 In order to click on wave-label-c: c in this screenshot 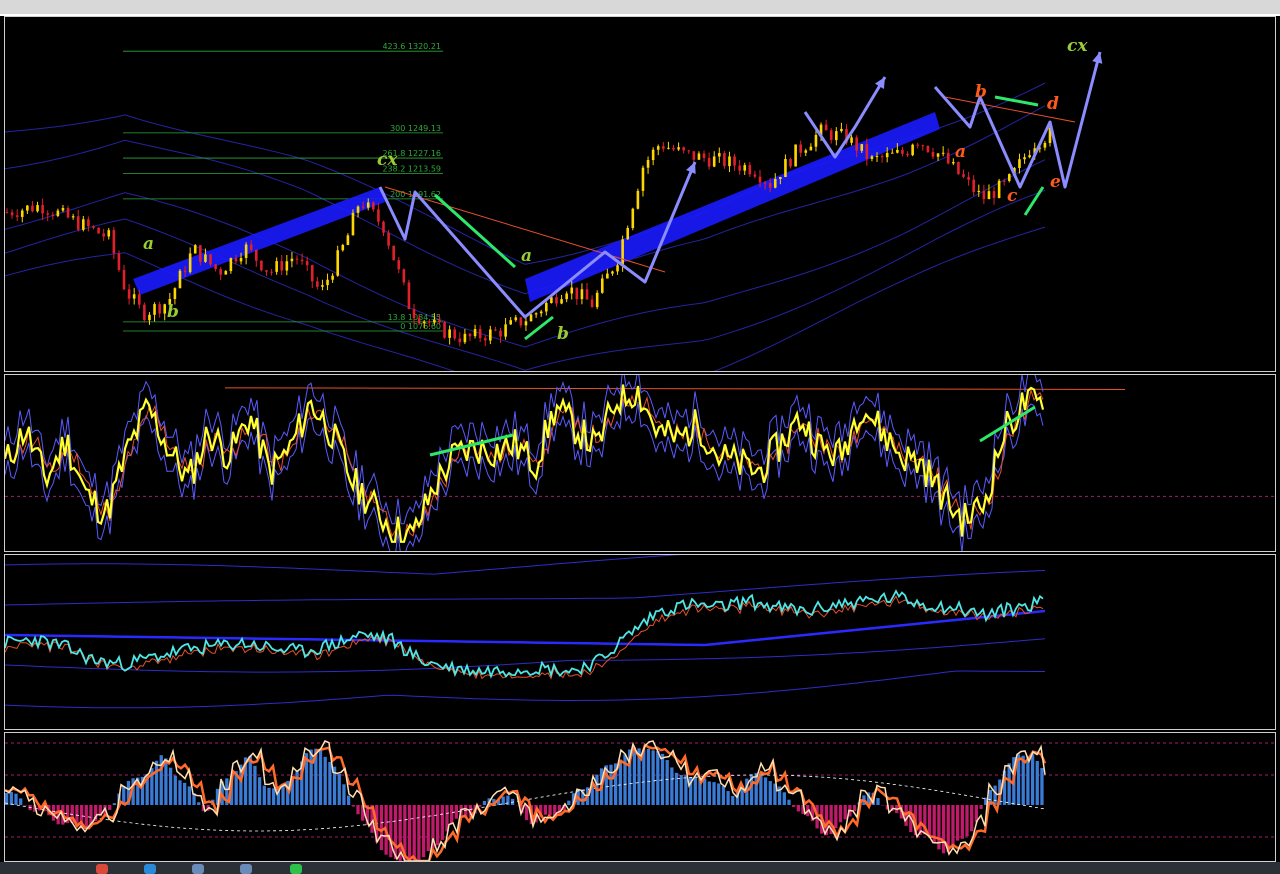, I will do `click(1012, 196)`.